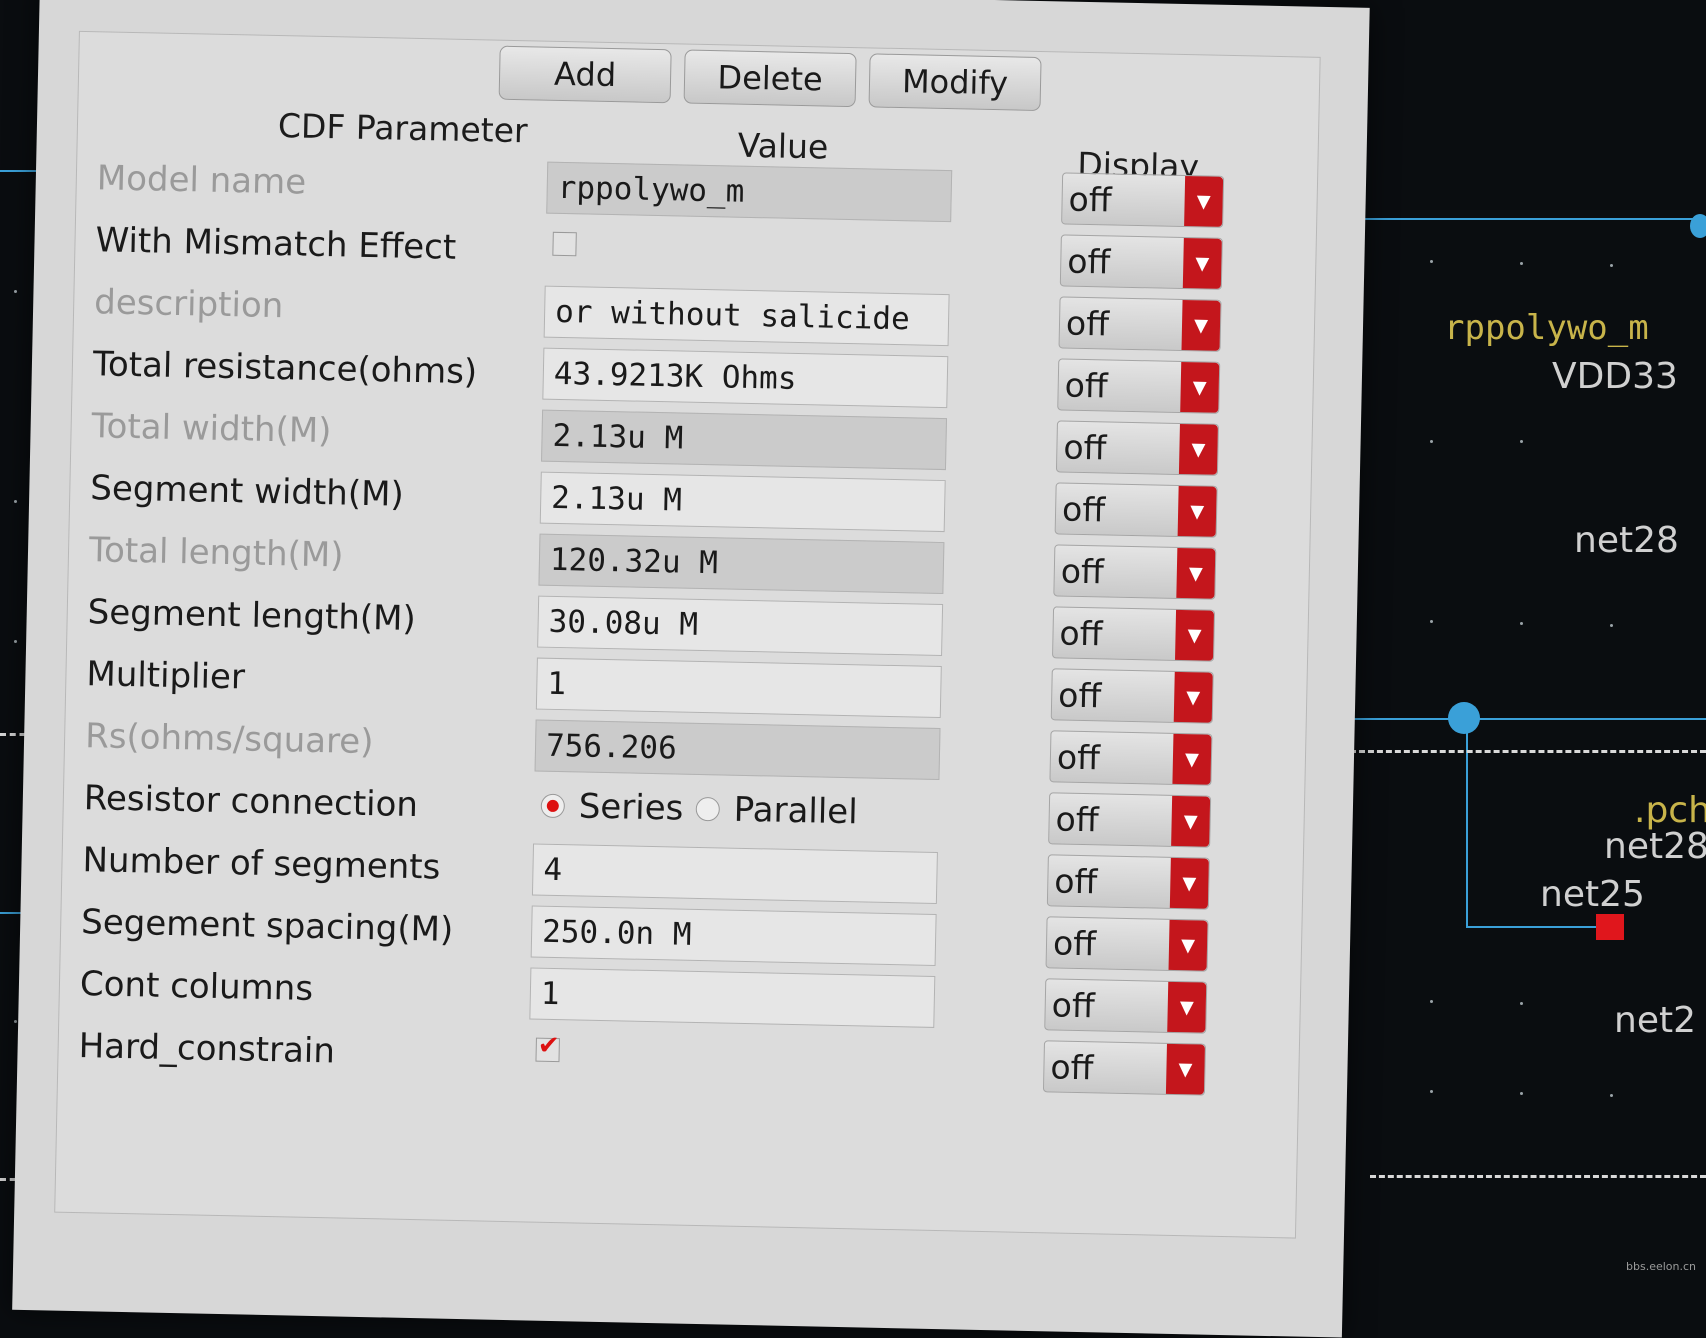 This screenshot has height=1338, width=1706. What do you see at coordinates (795, 811) in the screenshot?
I see `parallel-radio-label: Parallel` at bounding box center [795, 811].